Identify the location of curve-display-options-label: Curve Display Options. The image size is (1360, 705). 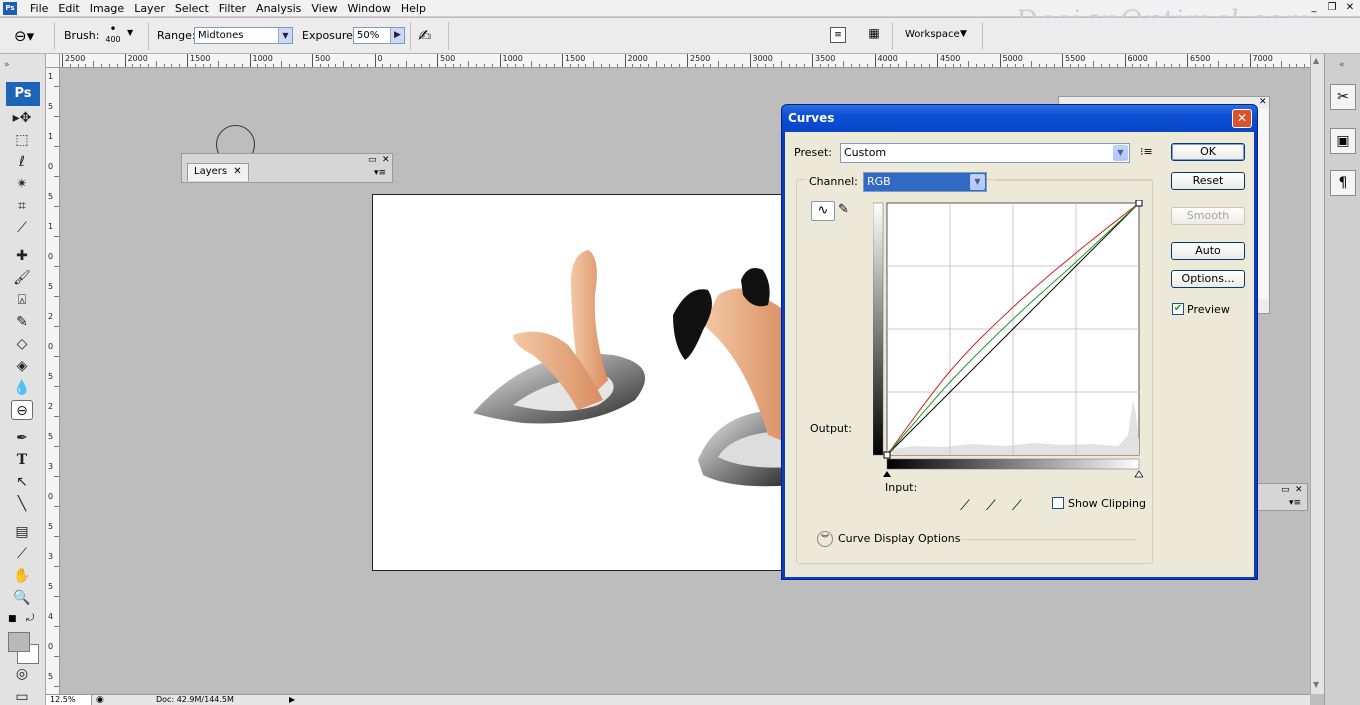
(899, 538).